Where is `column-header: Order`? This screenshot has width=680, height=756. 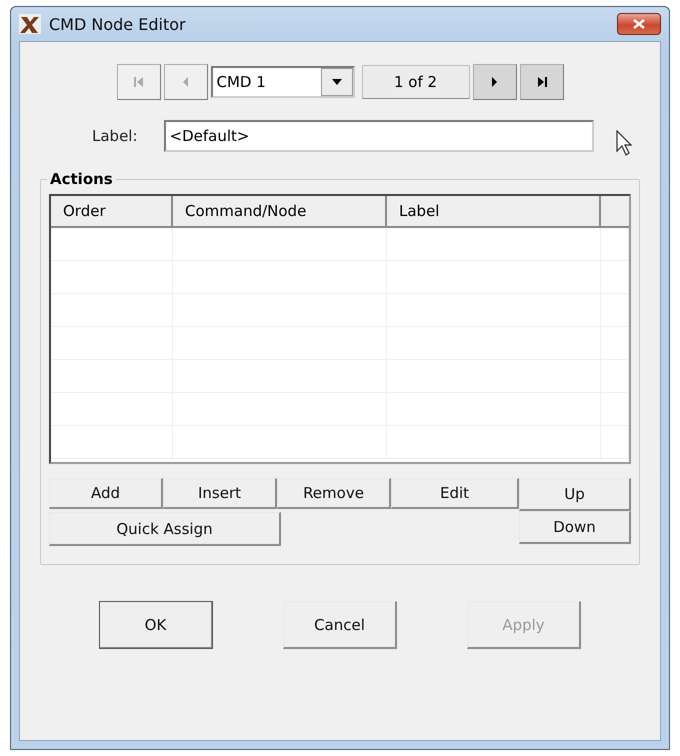
column-header: Order is located at coordinates (112, 212).